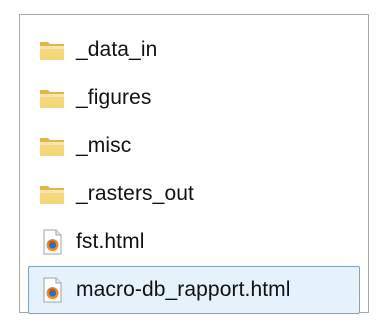 Image resolution: width=384 pixels, height=327 pixels. What do you see at coordinates (110, 241) in the screenshot?
I see `file-name: fst.html` at bounding box center [110, 241].